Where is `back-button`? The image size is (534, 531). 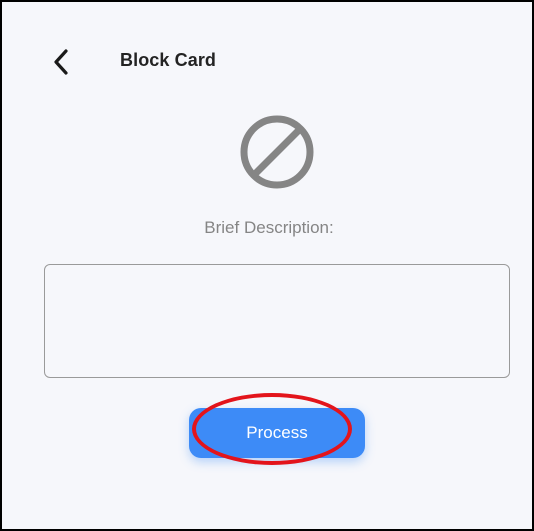
back-button is located at coordinates (62, 62).